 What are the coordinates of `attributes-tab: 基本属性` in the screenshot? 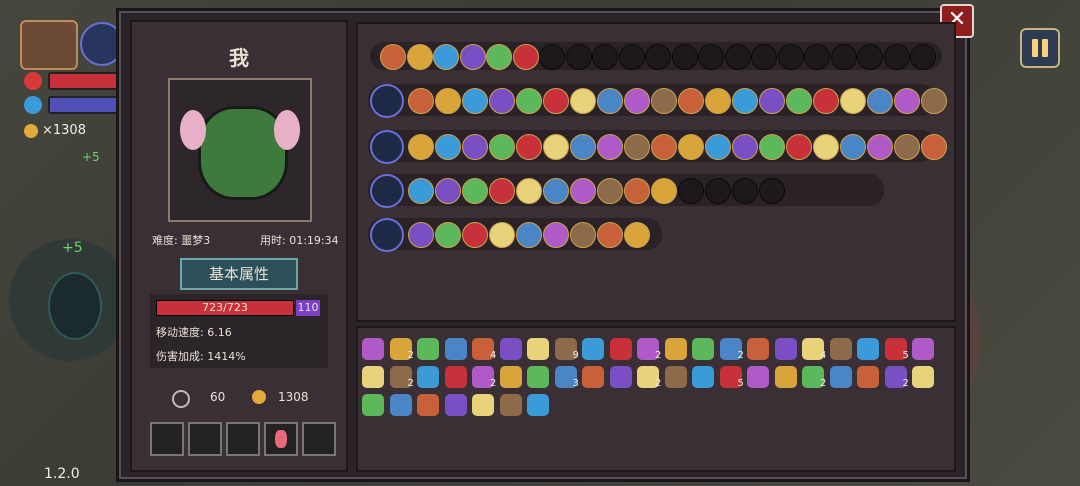 It's located at (239, 274).